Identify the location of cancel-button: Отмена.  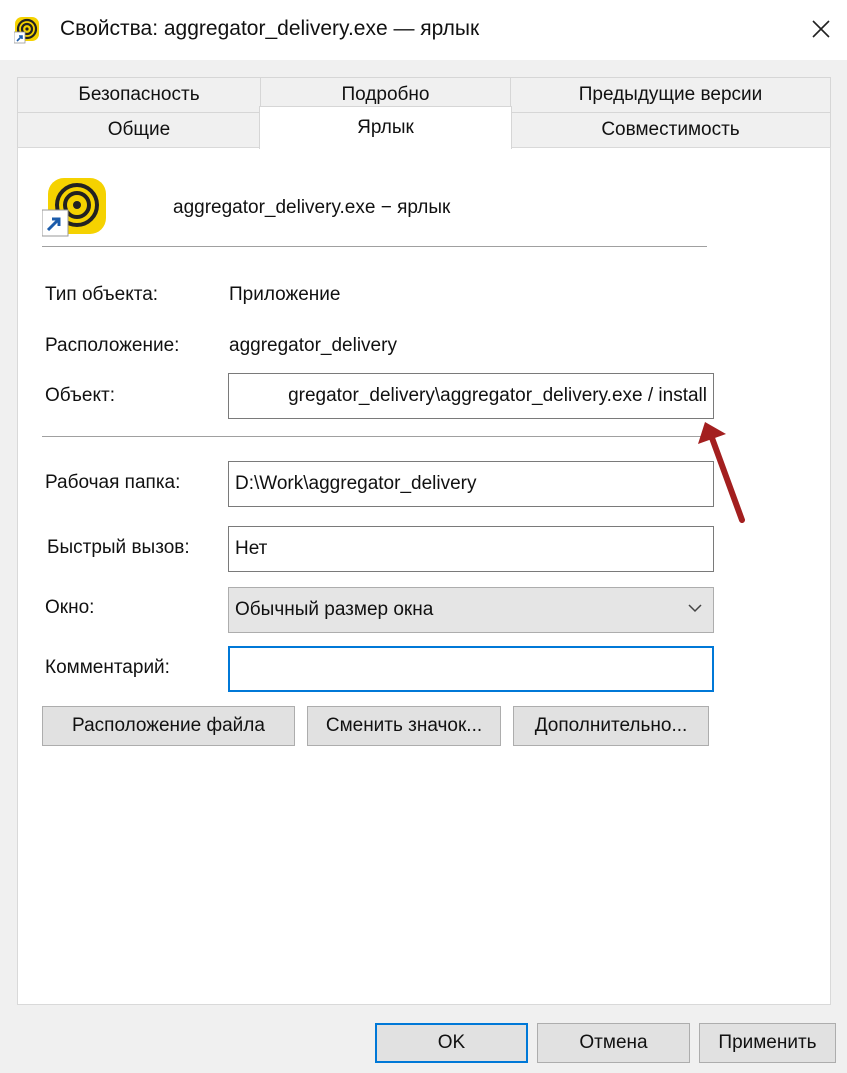
(613, 1043).